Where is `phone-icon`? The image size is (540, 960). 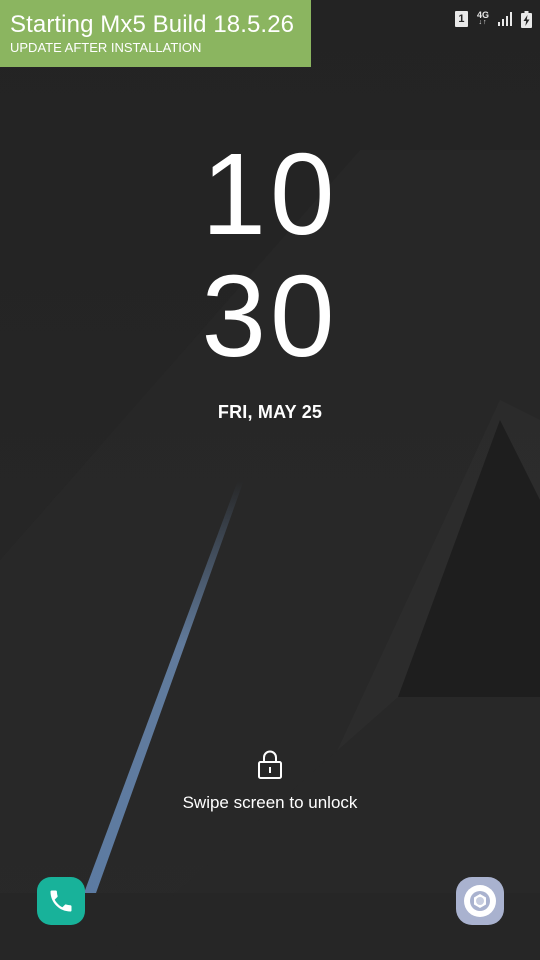 phone-icon is located at coordinates (61, 901).